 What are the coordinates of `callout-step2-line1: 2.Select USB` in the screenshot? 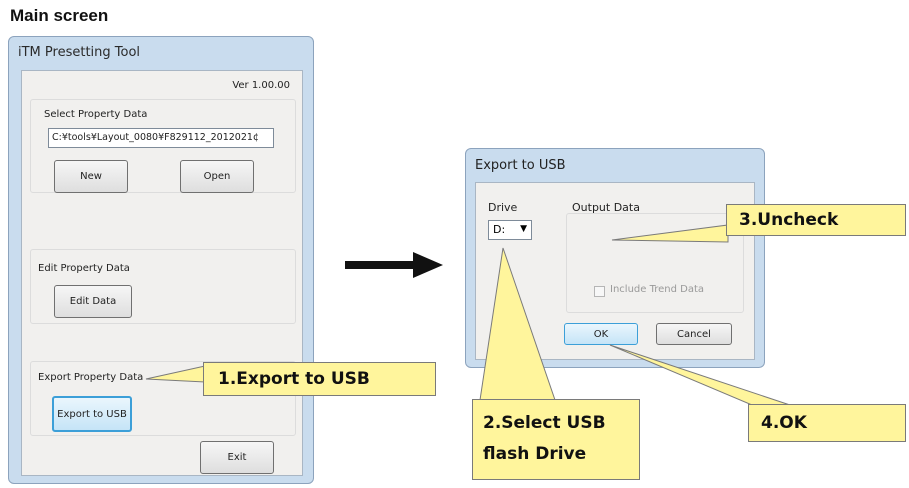 It's located at (544, 423).